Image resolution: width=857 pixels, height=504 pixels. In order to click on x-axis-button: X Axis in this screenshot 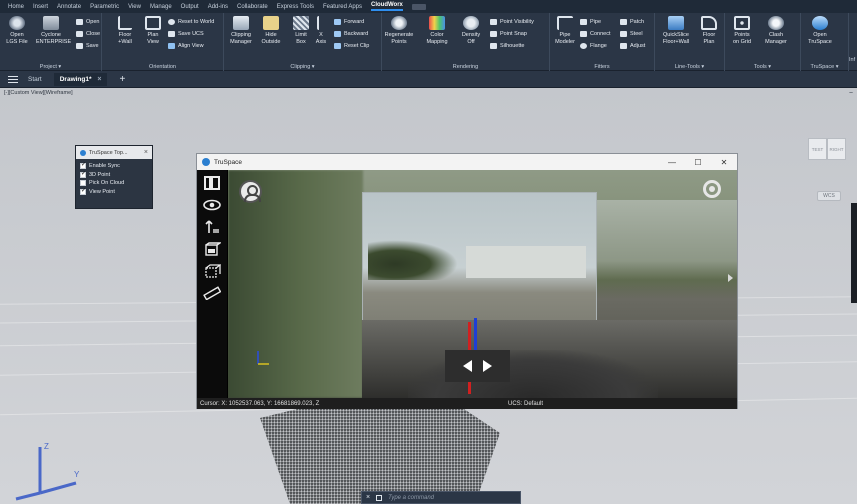, I will do `click(321, 30)`.